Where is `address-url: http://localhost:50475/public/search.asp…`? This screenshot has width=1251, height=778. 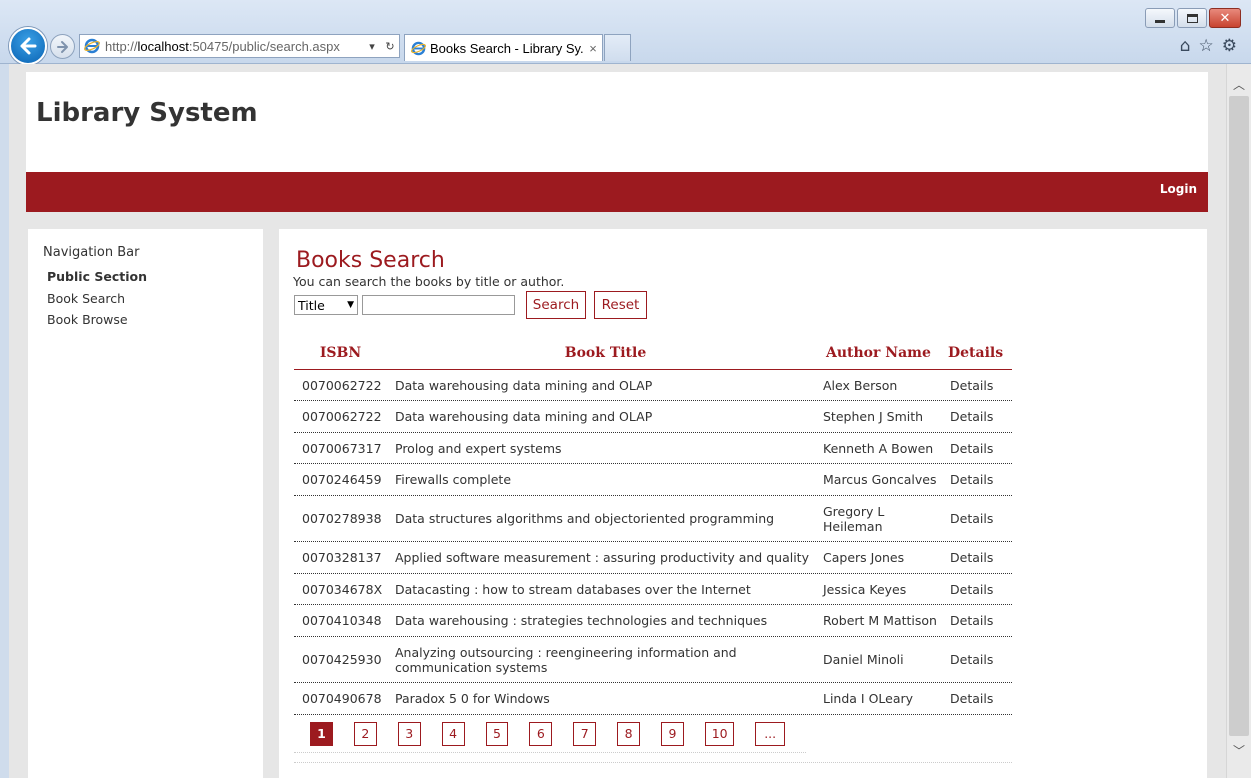
address-url: http://localhost:50475/public/search.asp… is located at coordinates (234, 46).